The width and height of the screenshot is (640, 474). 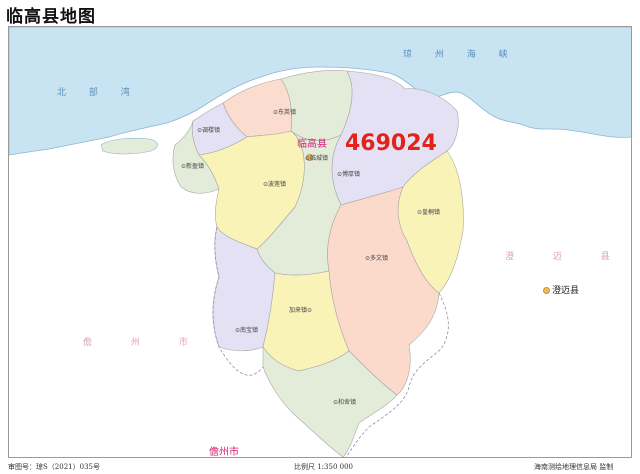 What do you see at coordinates (247, 330) in the screenshot?
I see `town-nanbao: ⊙南宝镇` at bounding box center [247, 330].